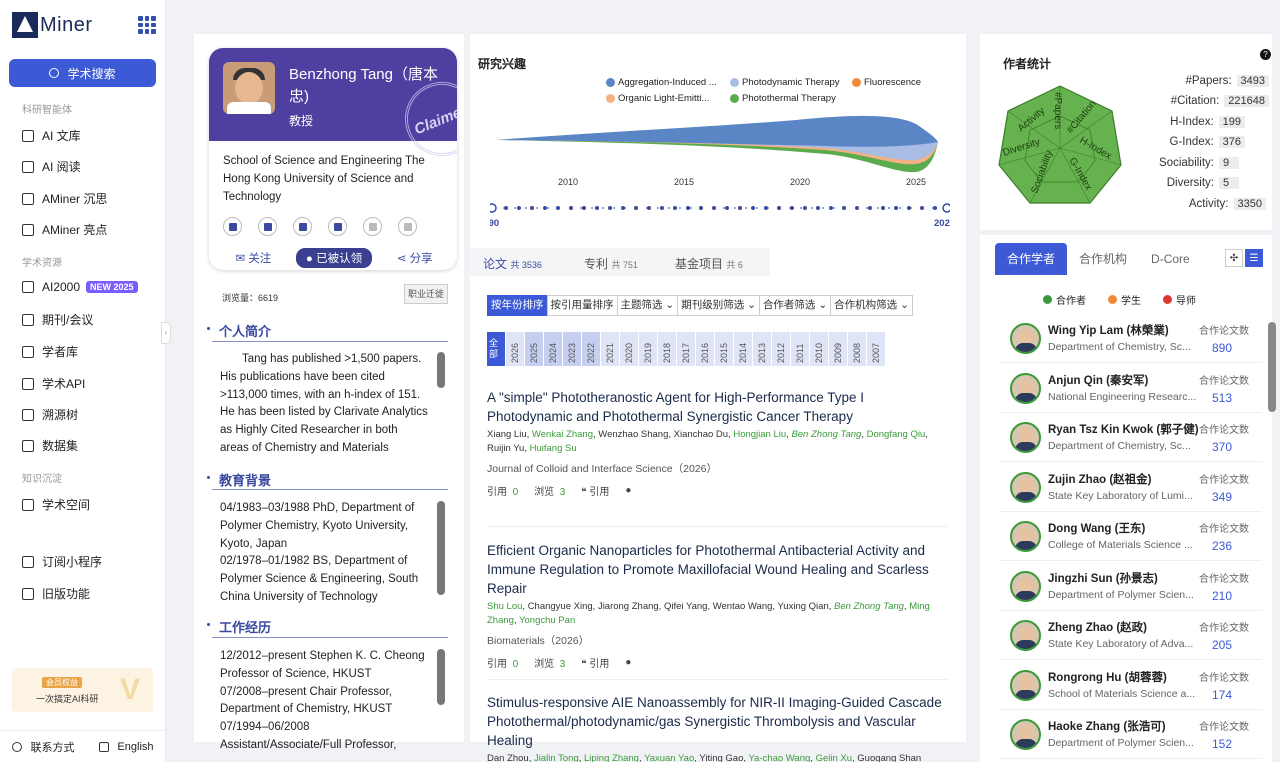 This screenshot has height=762, width=1280. Describe the element at coordinates (743, 606) in the screenshot. I see `author-link: Wentao Wang` at that location.